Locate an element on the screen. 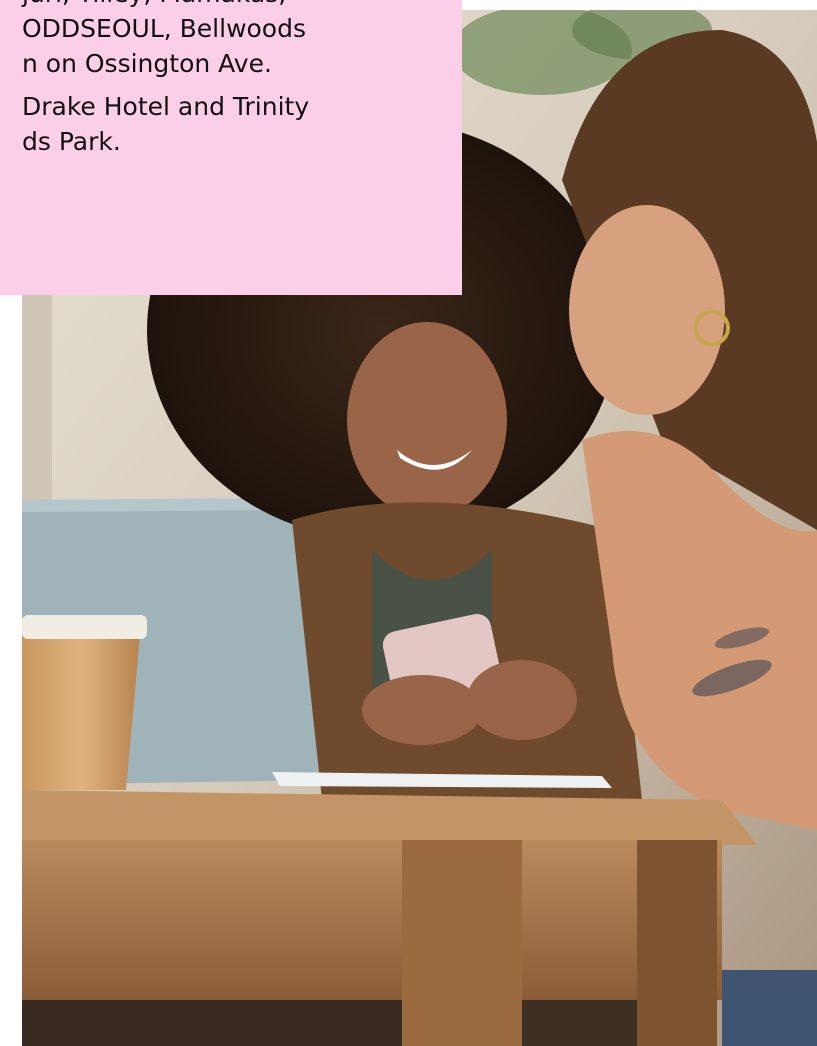 Image resolution: width=817 pixels, height=1046 pixels. caption-paragraph-2: Drake Hotel and Trinity ds Park. is located at coordinates (231, 124).